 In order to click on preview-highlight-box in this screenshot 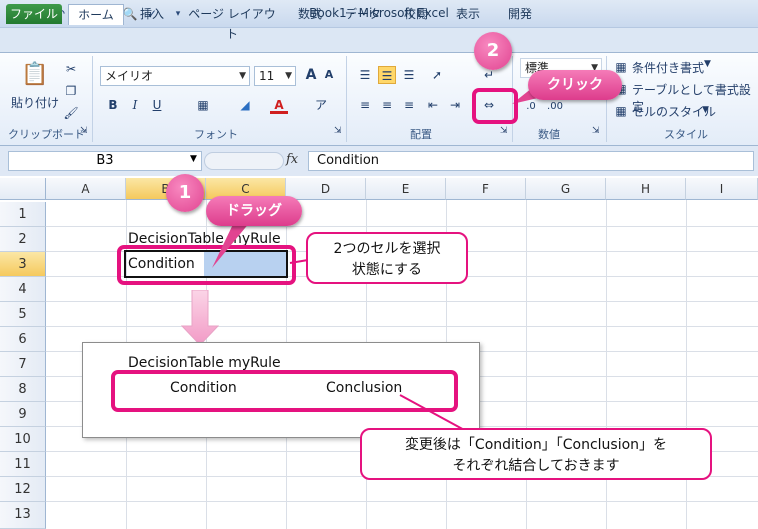, I will do `click(284, 391)`.